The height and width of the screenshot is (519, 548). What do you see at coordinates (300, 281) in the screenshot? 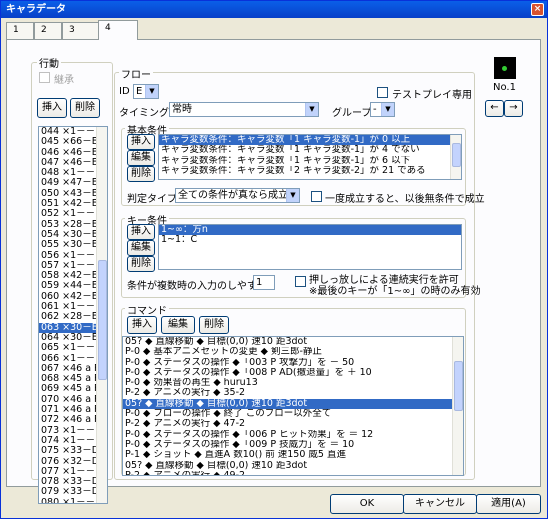
I see `hold-checkbox` at bounding box center [300, 281].